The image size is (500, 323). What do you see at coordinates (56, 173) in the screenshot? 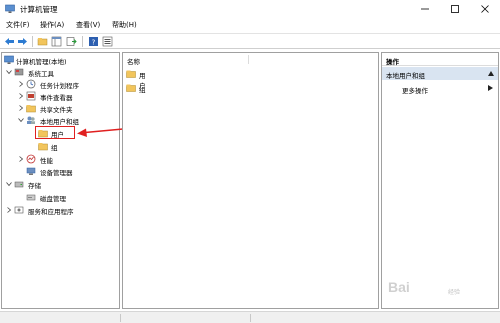
I see `tree-label: 设备管理器` at bounding box center [56, 173].